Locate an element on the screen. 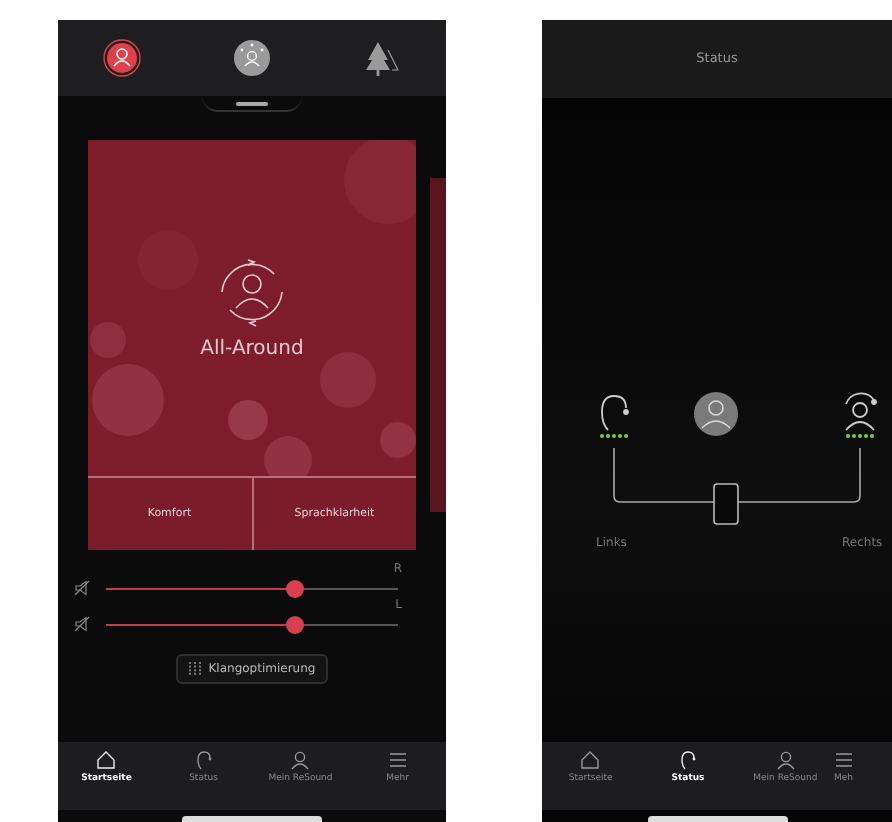  outdoor-tab is located at coordinates (381, 58).